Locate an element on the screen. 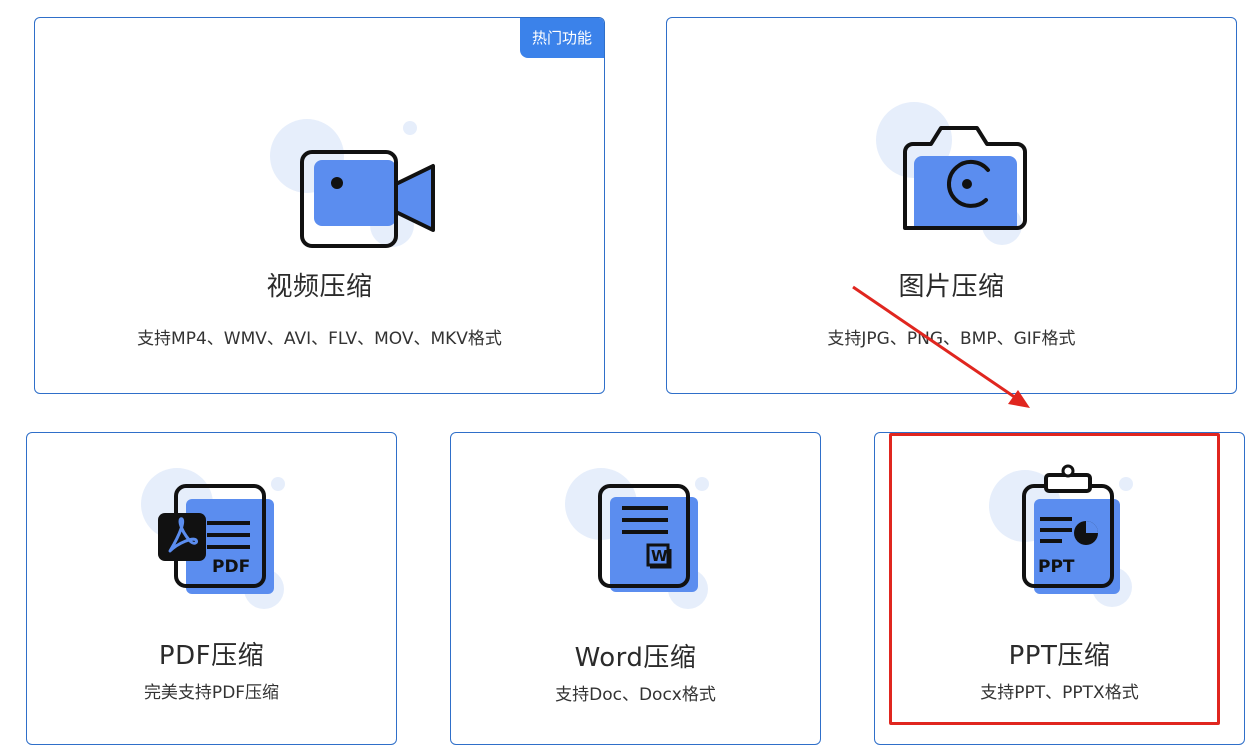  pdf-document-icon: PDF is located at coordinates (213, 538).